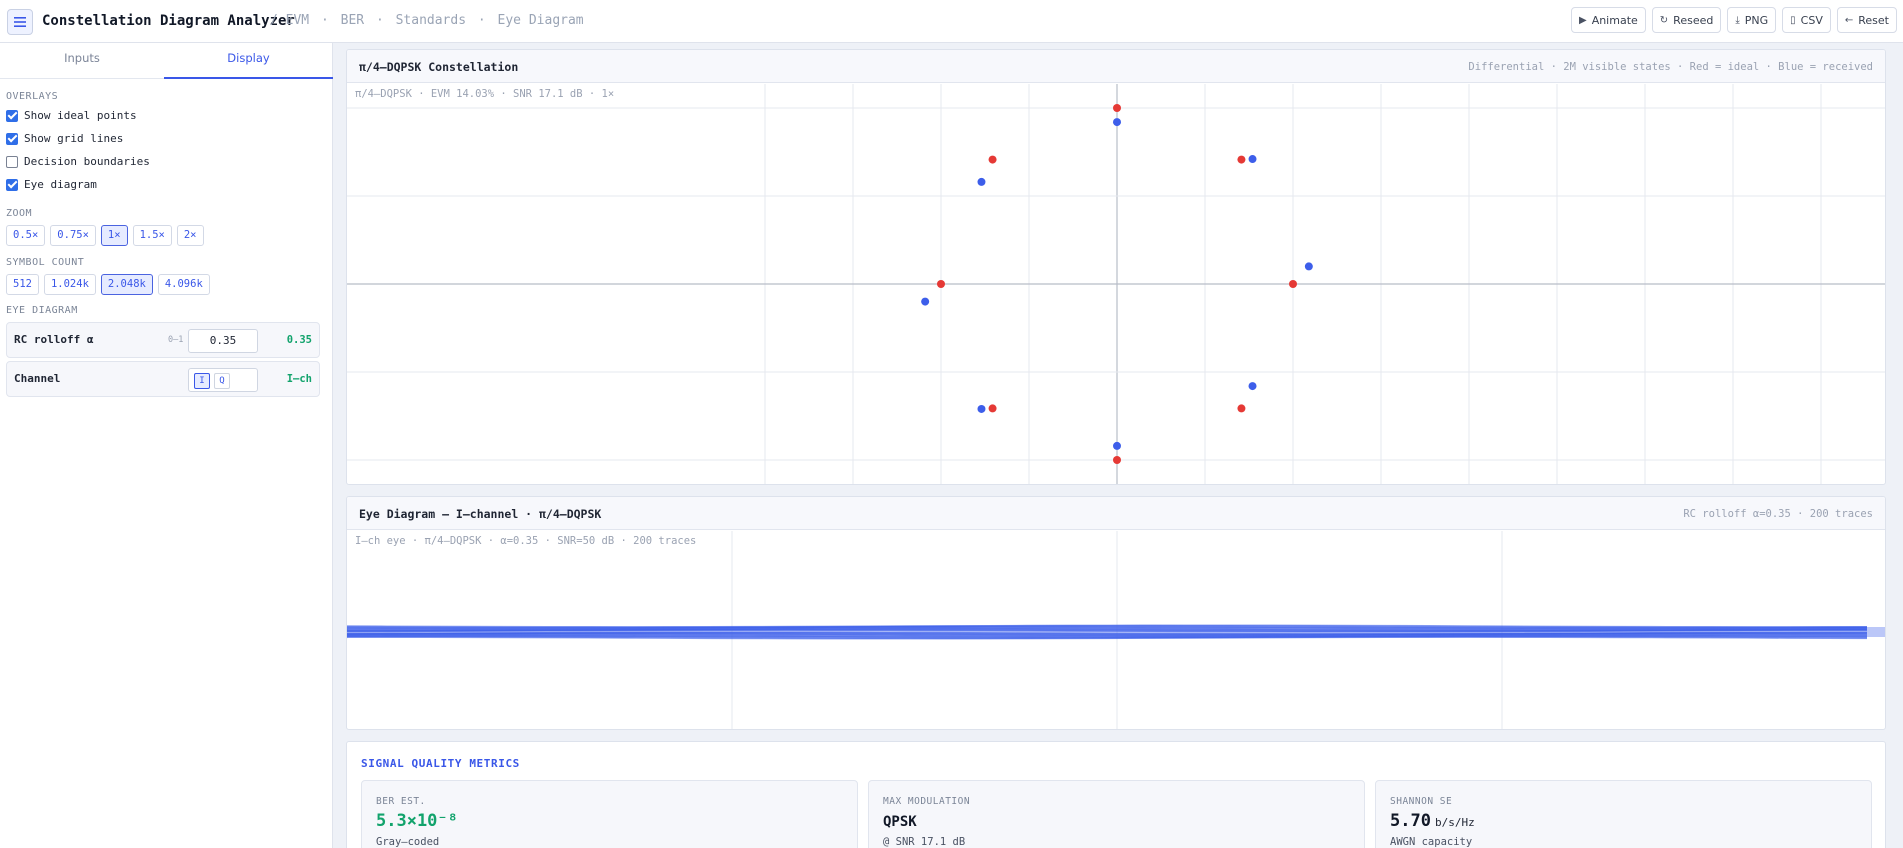  Describe the element at coordinates (1432, 821) in the screenshot. I see `metric-value: 5.70 b/s/Hz` at that location.